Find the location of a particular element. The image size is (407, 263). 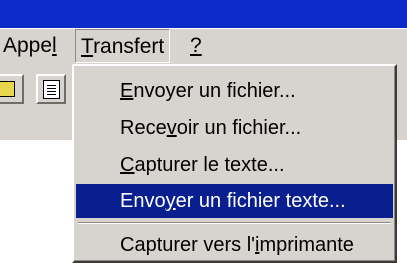

menu-help: ? is located at coordinates (196, 47).